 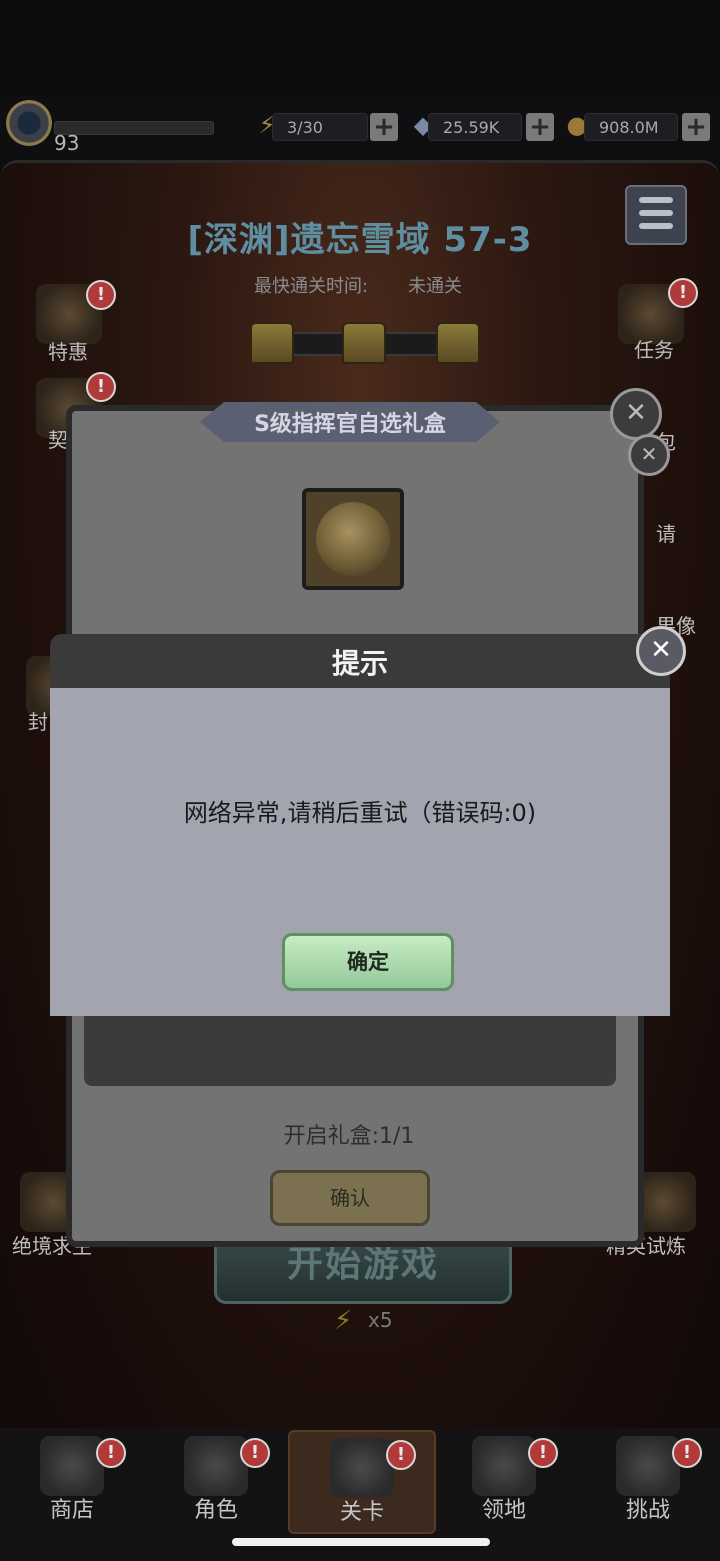 What do you see at coordinates (215, 1510) in the screenshot?
I see `nav-characters-label: 角色` at bounding box center [215, 1510].